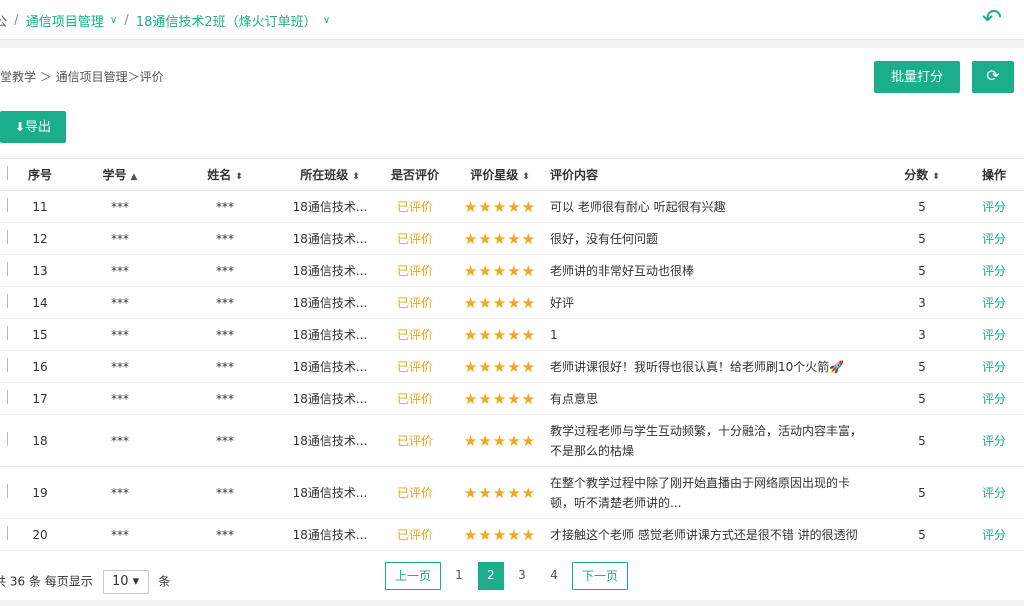 The width and height of the screenshot is (1024, 606). Describe the element at coordinates (922, 174) in the screenshot. I see `header-score: 分数 ⬍` at that location.